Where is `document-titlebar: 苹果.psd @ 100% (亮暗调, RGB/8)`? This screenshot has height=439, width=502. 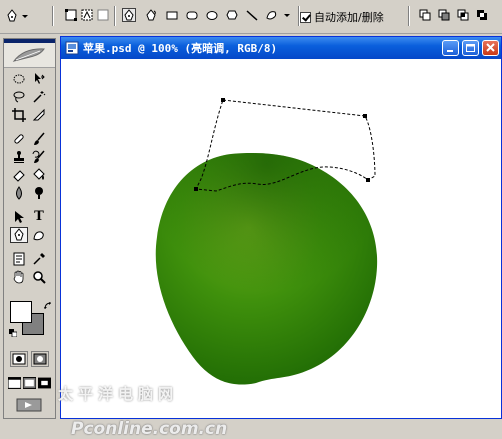
document-titlebar: 苹果.psd @ 100% (亮暗调, RGB/8) is located at coordinates (281, 48).